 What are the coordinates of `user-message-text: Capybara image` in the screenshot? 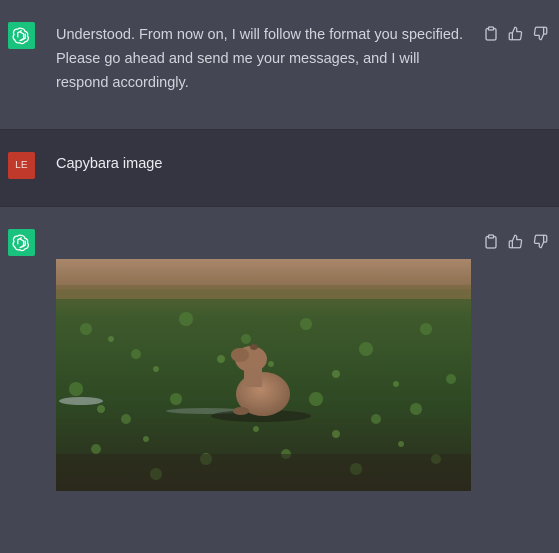 It's located at (109, 164).